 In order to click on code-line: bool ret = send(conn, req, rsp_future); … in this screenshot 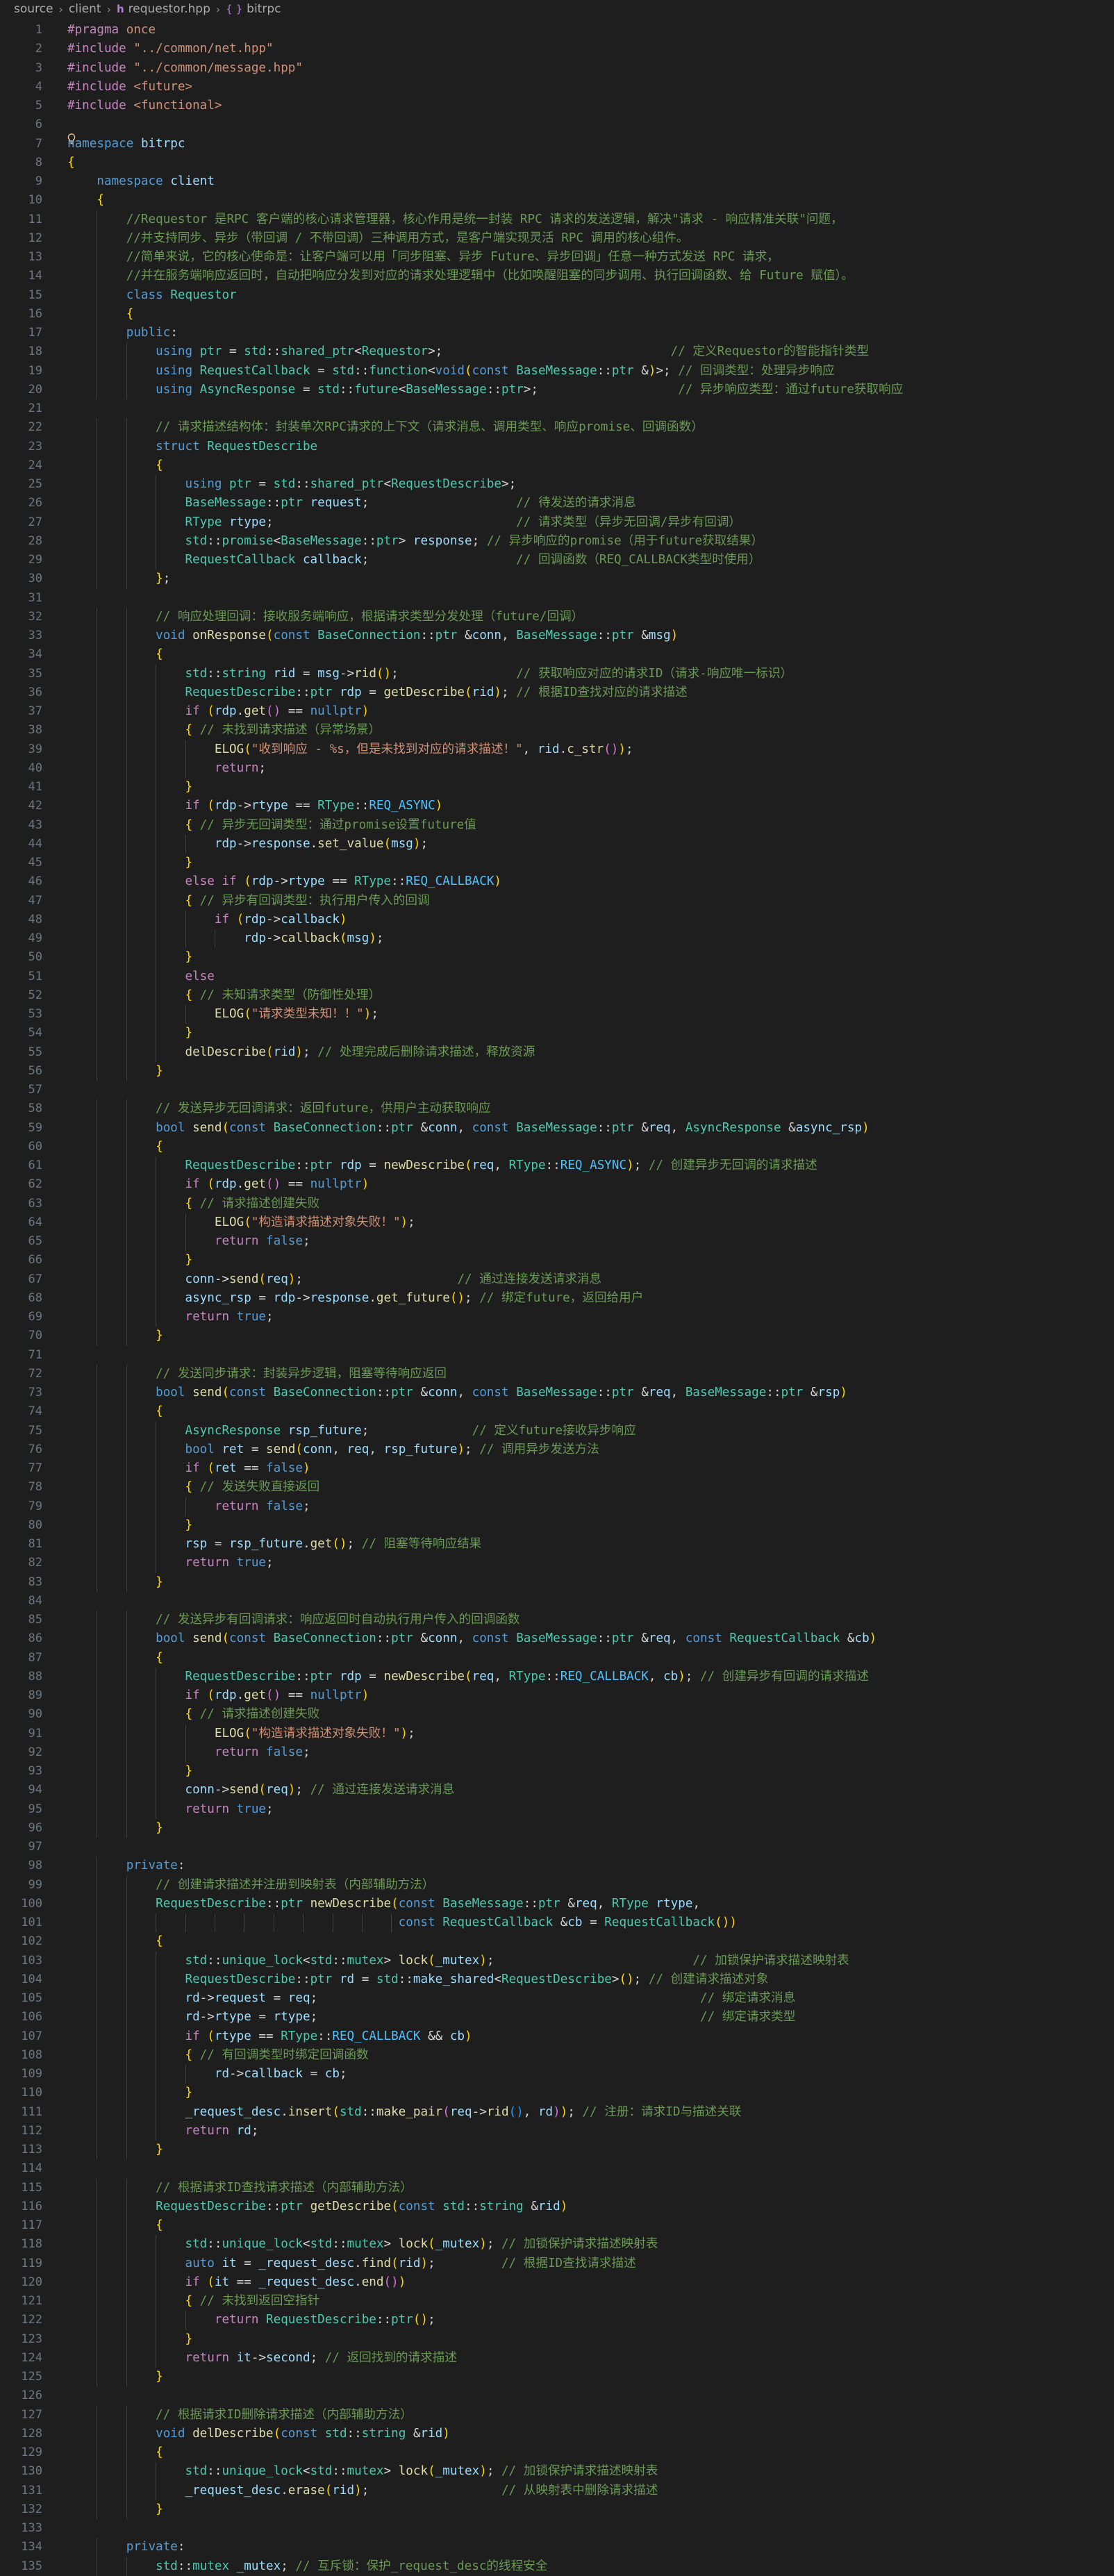, I will do `click(590, 1449)`.